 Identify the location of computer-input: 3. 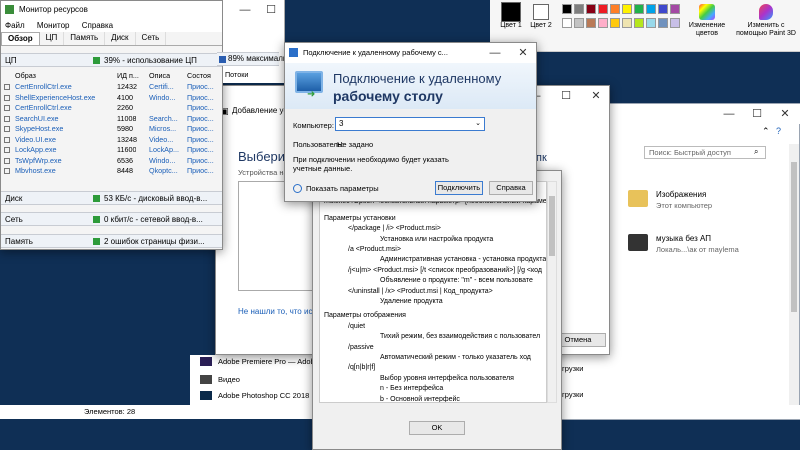
(341, 123).